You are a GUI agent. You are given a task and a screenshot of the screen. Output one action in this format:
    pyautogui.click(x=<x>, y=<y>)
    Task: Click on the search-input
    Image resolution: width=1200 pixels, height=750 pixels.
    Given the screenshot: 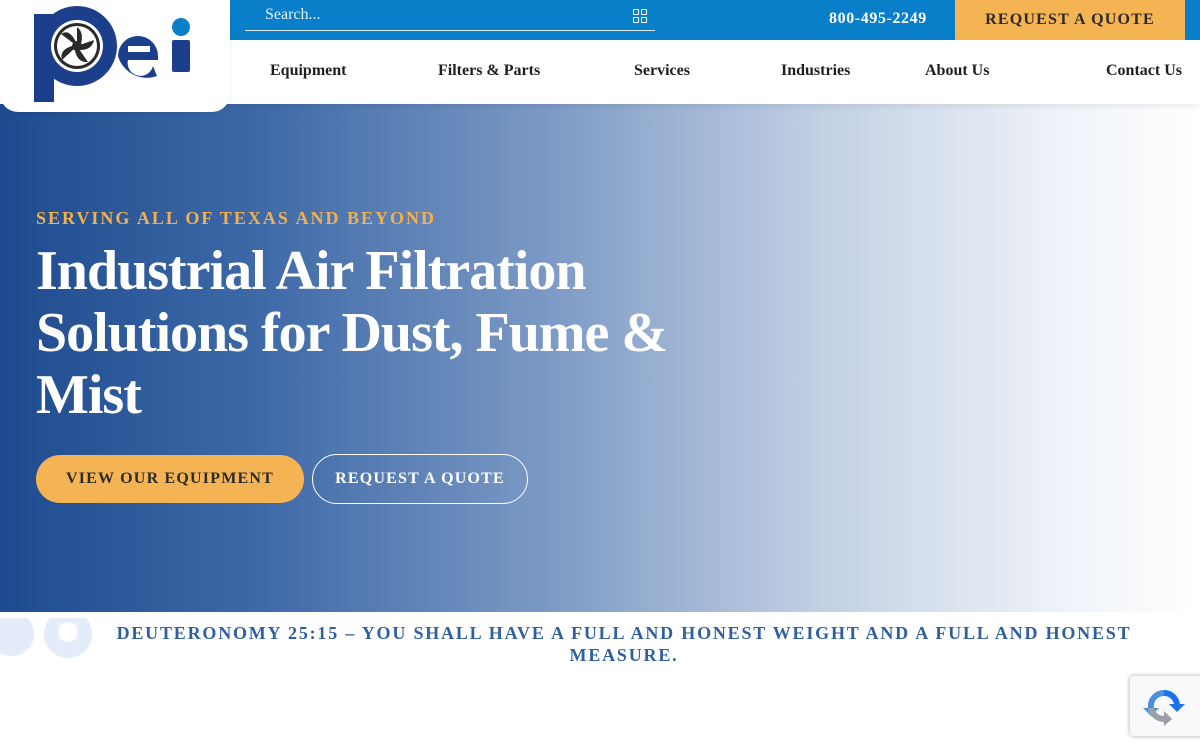 What is the action you would take?
    pyautogui.click(x=435, y=15)
    